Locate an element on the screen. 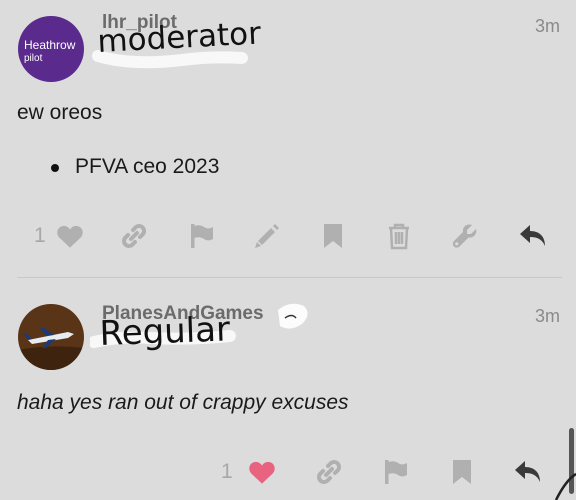 The image size is (576, 500). trash-icon is located at coordinates (399, 236).